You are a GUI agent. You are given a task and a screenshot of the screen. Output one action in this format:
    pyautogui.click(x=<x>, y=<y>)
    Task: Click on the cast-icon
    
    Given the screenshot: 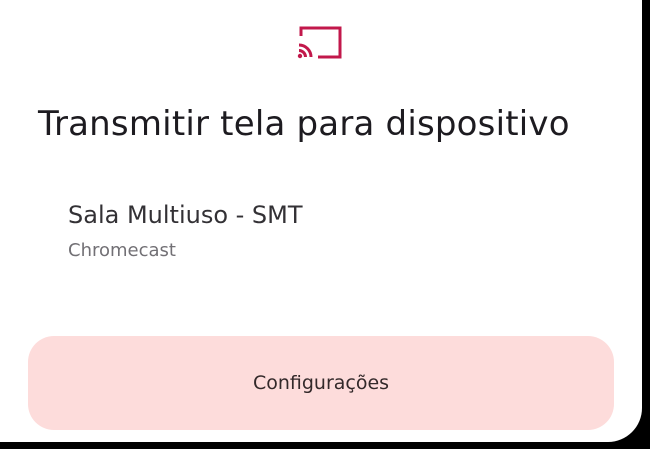 What is the action you would take?
    pyautogui.click(x=319, y=42)
    